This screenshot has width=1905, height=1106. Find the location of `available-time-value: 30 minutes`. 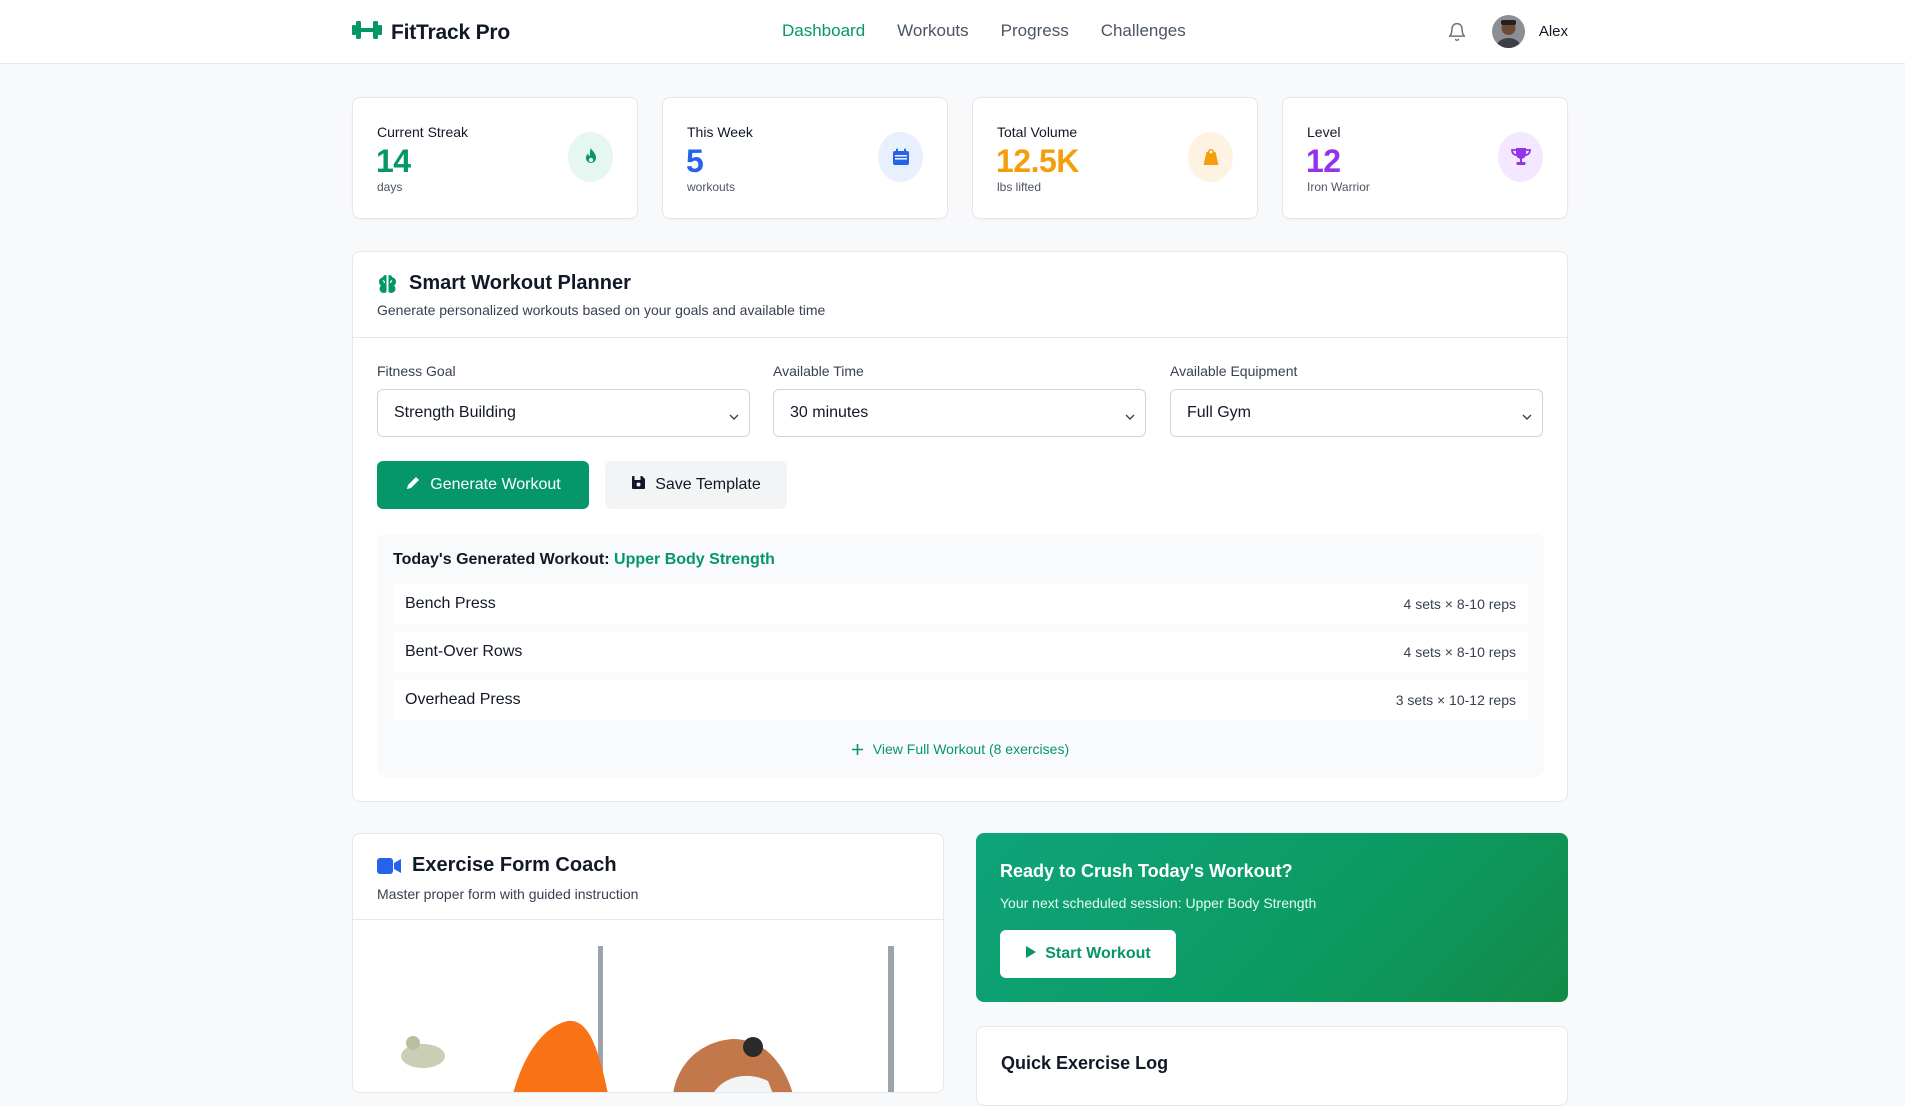

available-time-value: 30 minutes is located at coordinates (829, 412).